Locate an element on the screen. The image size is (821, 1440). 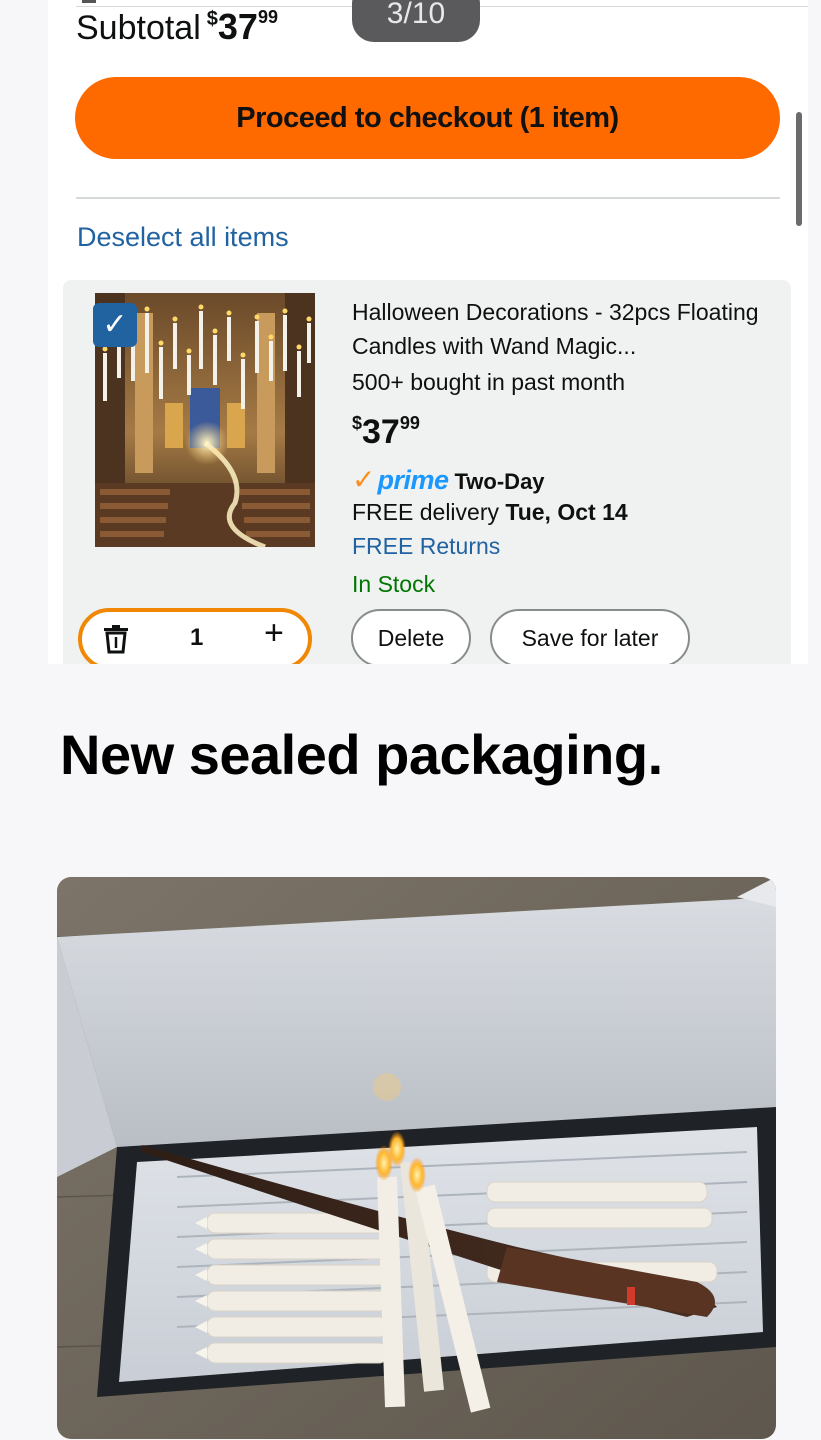
delivery-info: FREE delivery Tue, Oct 14 is located at coordinates (490, 512).